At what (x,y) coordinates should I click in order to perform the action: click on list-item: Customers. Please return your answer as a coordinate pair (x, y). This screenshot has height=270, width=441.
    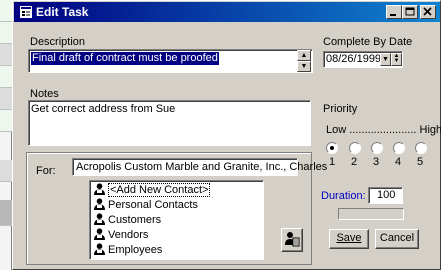
    Looking at the image, I should click on (127, 220).